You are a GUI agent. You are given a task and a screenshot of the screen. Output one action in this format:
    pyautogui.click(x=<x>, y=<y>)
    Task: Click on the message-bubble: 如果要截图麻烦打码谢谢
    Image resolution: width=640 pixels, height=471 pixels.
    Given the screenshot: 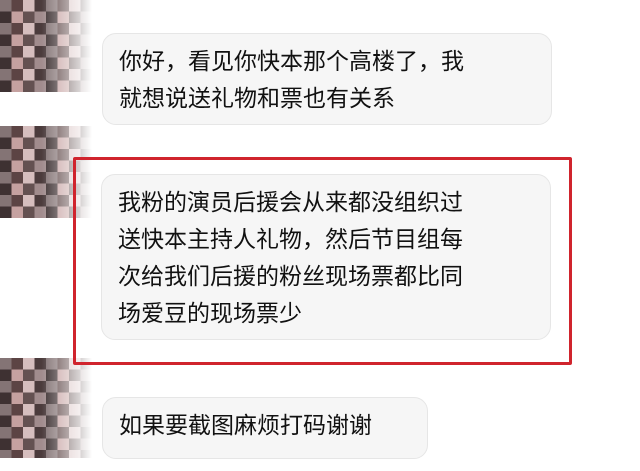 What is the action you would take?
    pyautogui.click(x=265, y=428)
    